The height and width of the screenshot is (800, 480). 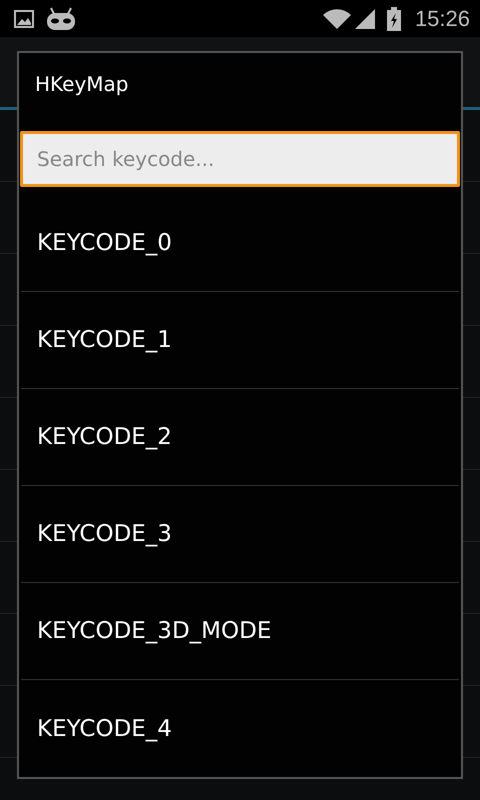 What do you see at coordinates (240, 631) in the screenshot?
I see `list-item: KEYCODE_3D_MODE` at bounding box center [240, 631].